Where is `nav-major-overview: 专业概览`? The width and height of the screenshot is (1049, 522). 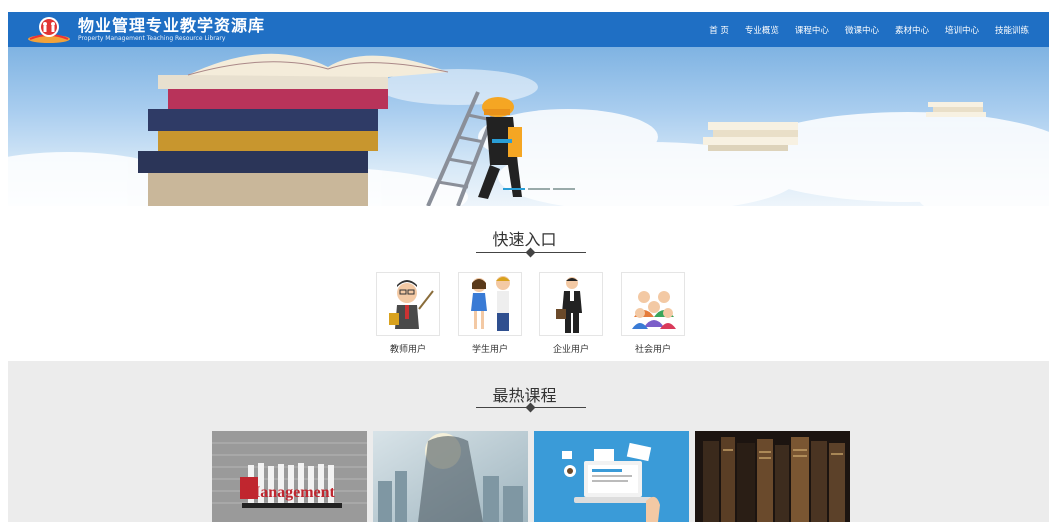
nav-major-overview: 专业概览 is located at coordinates (762, 30).